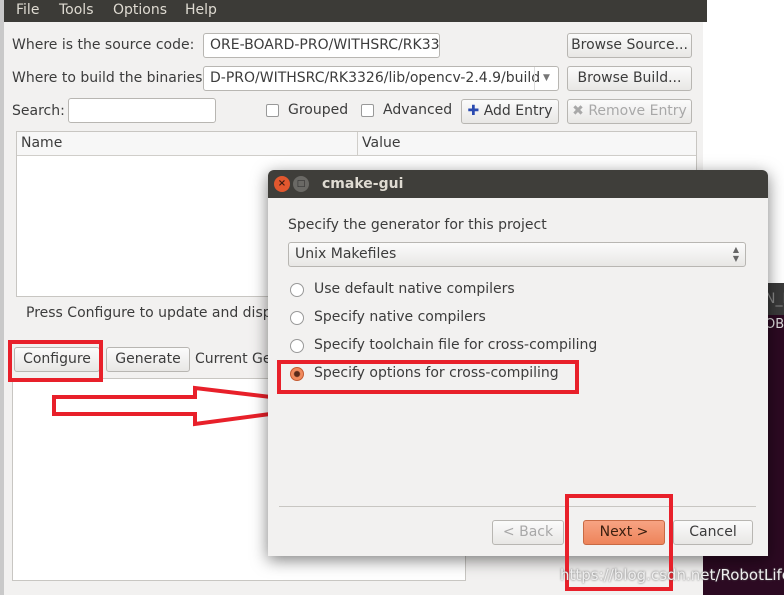  I want to click on back-button: < Back, so click(528, 532).